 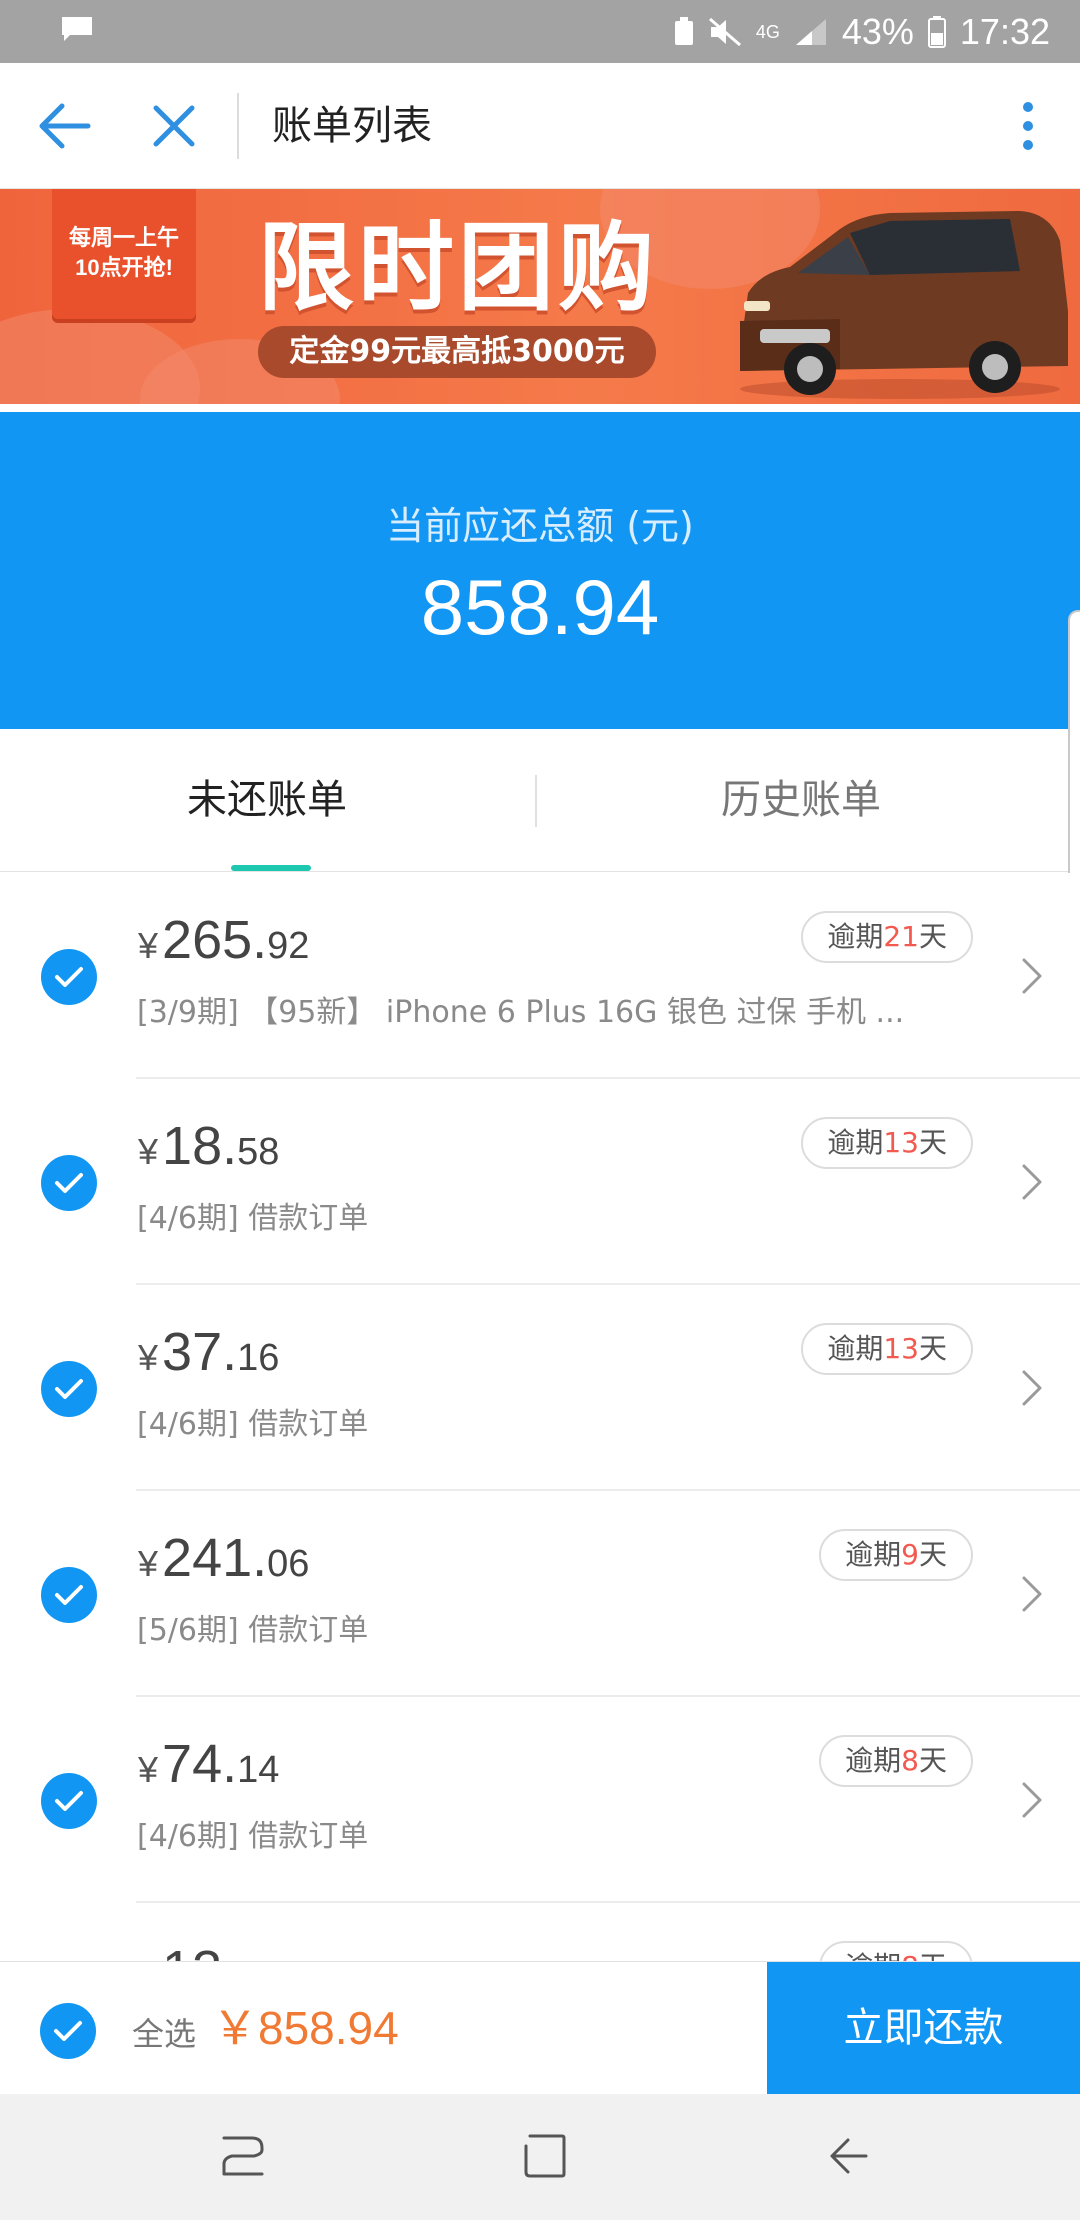 I want to click on bill-tabs: 未还账单 历史账单, so click(x=534, y=800).